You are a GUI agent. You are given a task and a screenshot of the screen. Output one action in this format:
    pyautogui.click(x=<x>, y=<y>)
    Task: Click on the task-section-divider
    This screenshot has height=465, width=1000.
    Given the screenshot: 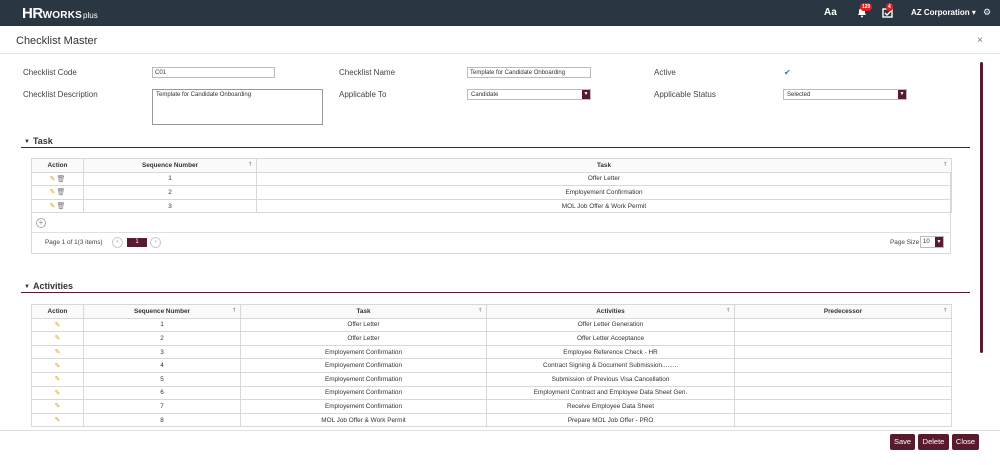 What is the action you would take?
    pyautogui.click(x=495, y=147)
    